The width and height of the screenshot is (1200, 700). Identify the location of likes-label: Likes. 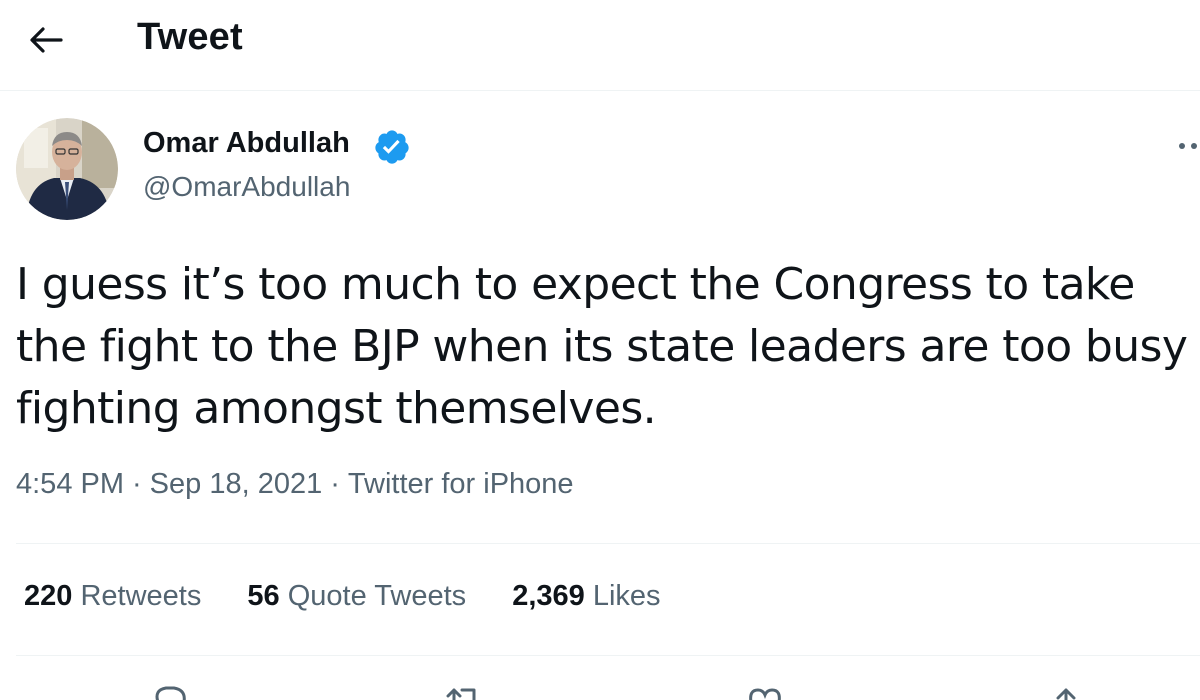
(626, 596).